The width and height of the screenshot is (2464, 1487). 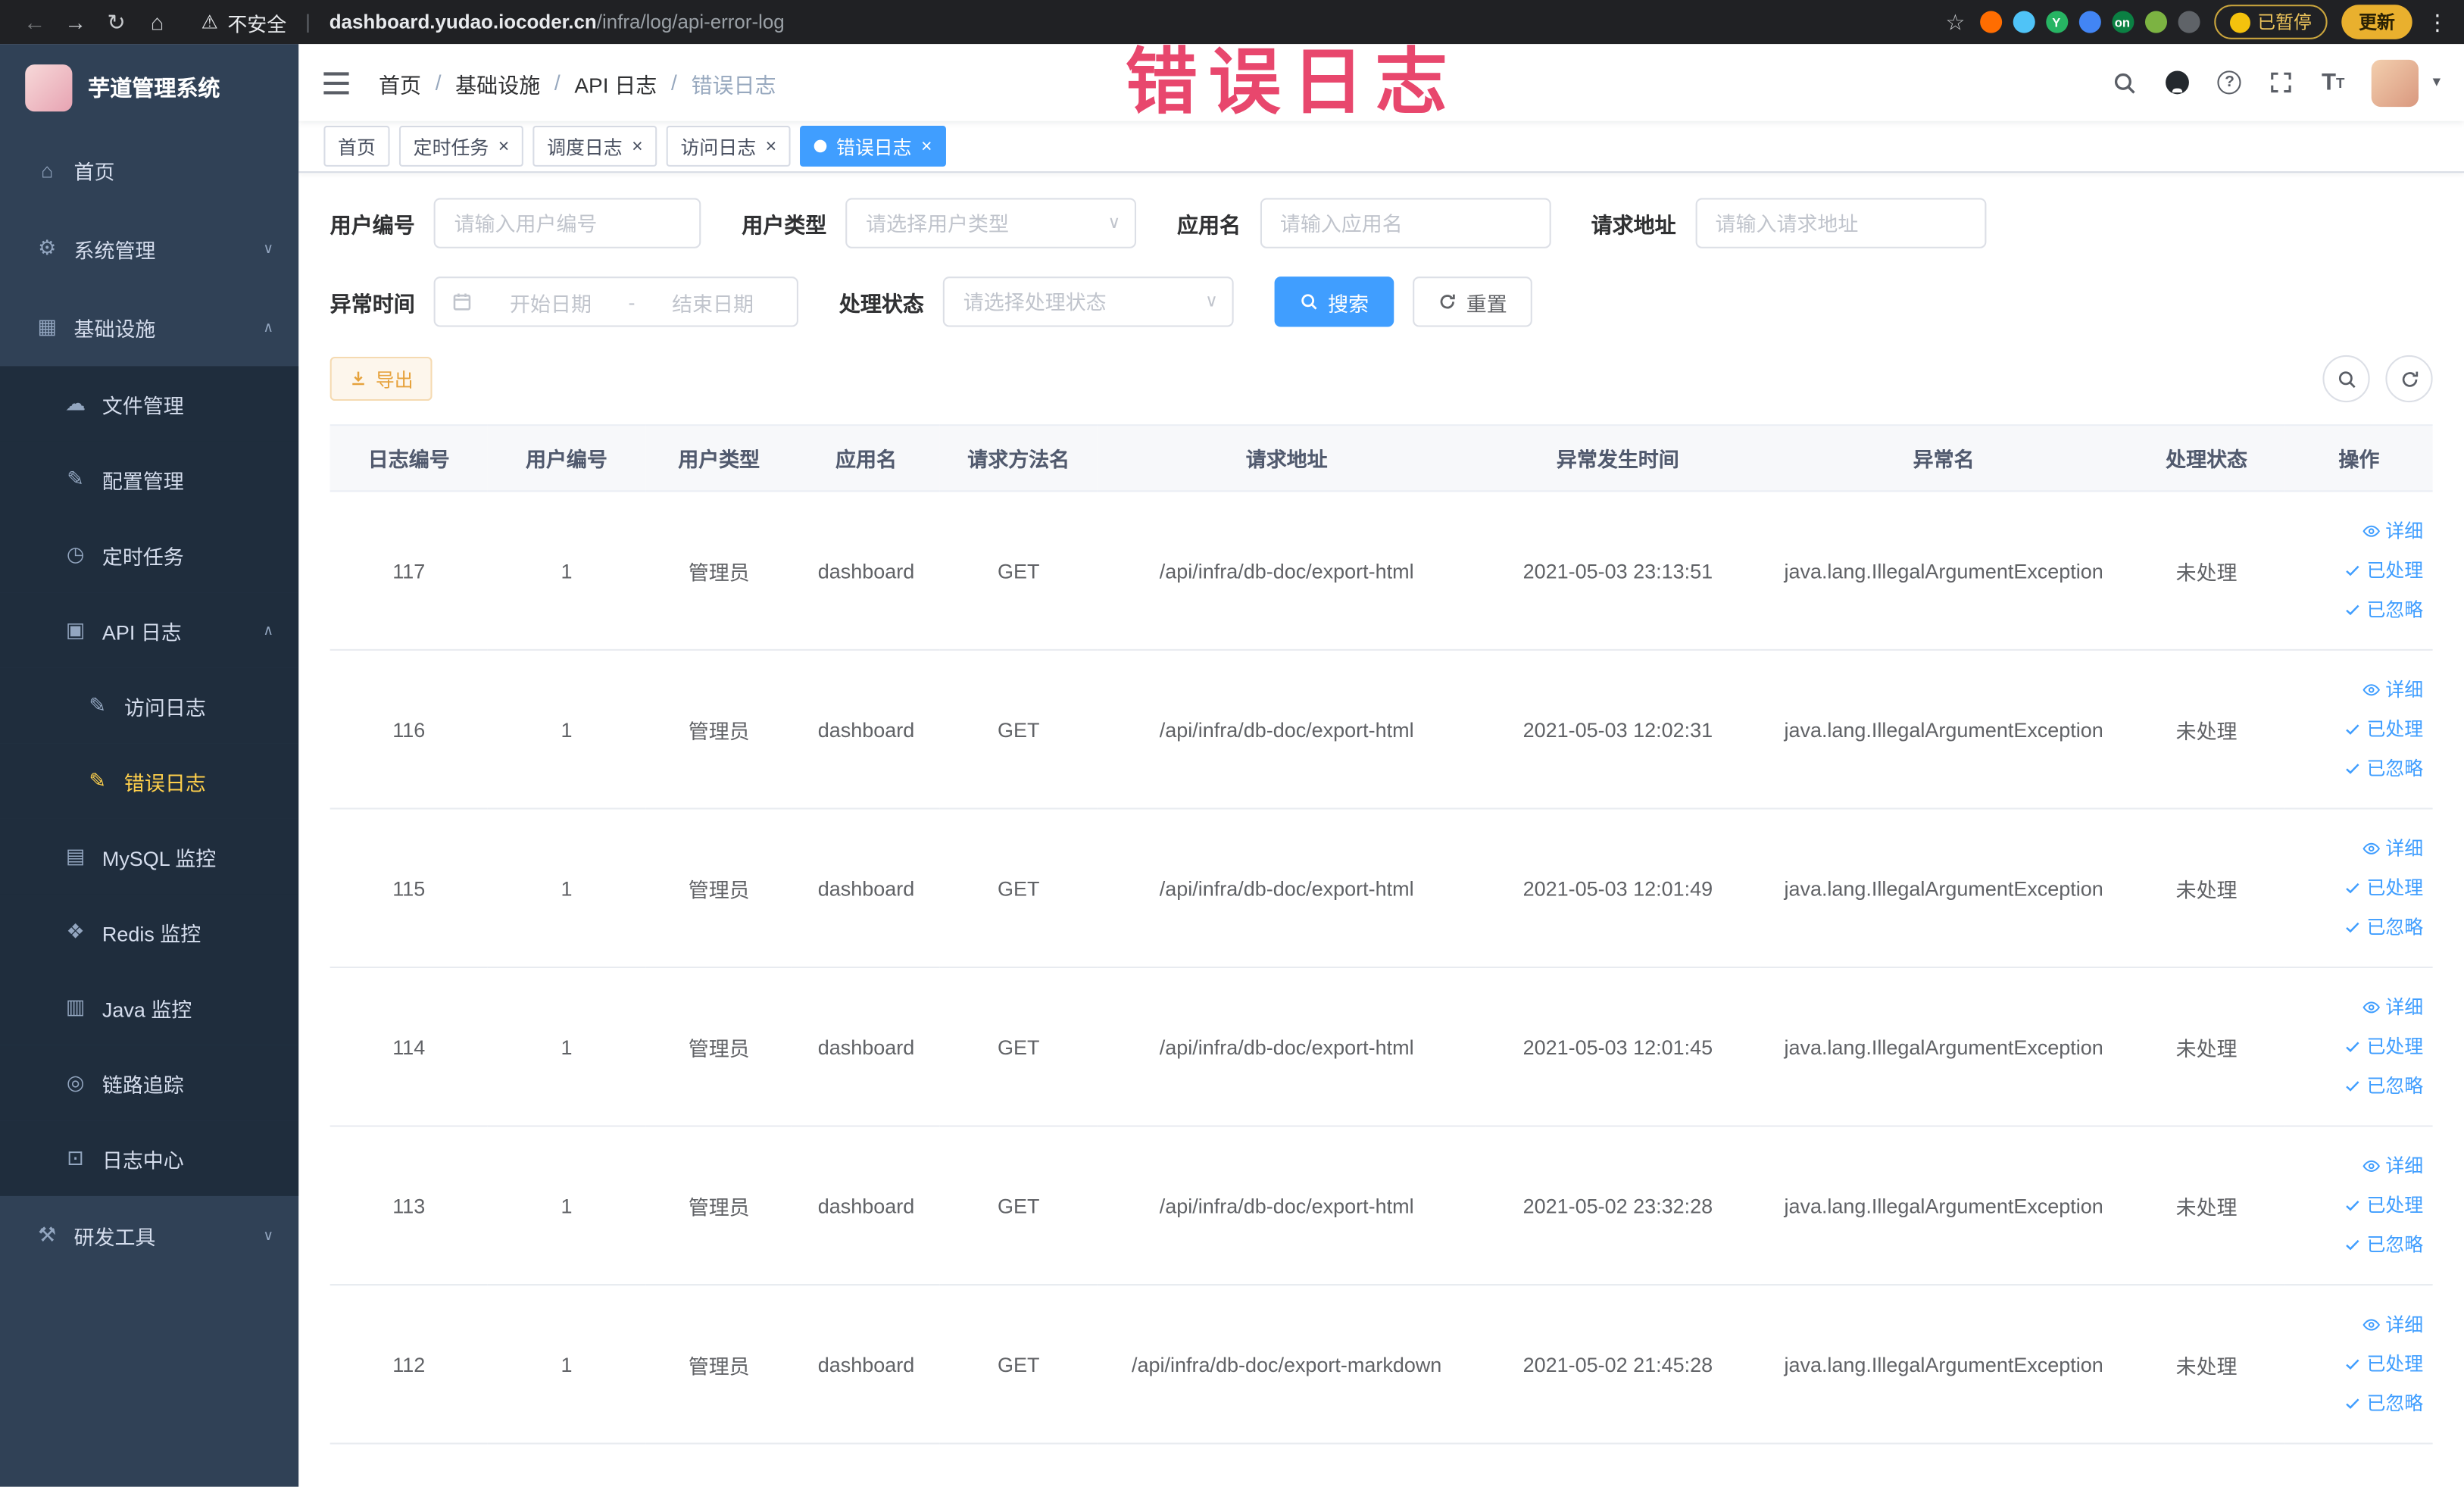 What do you see at coordinates (2124, 82) in the screenshot?
I see `search-icon` at bounding box center [2124, 82].